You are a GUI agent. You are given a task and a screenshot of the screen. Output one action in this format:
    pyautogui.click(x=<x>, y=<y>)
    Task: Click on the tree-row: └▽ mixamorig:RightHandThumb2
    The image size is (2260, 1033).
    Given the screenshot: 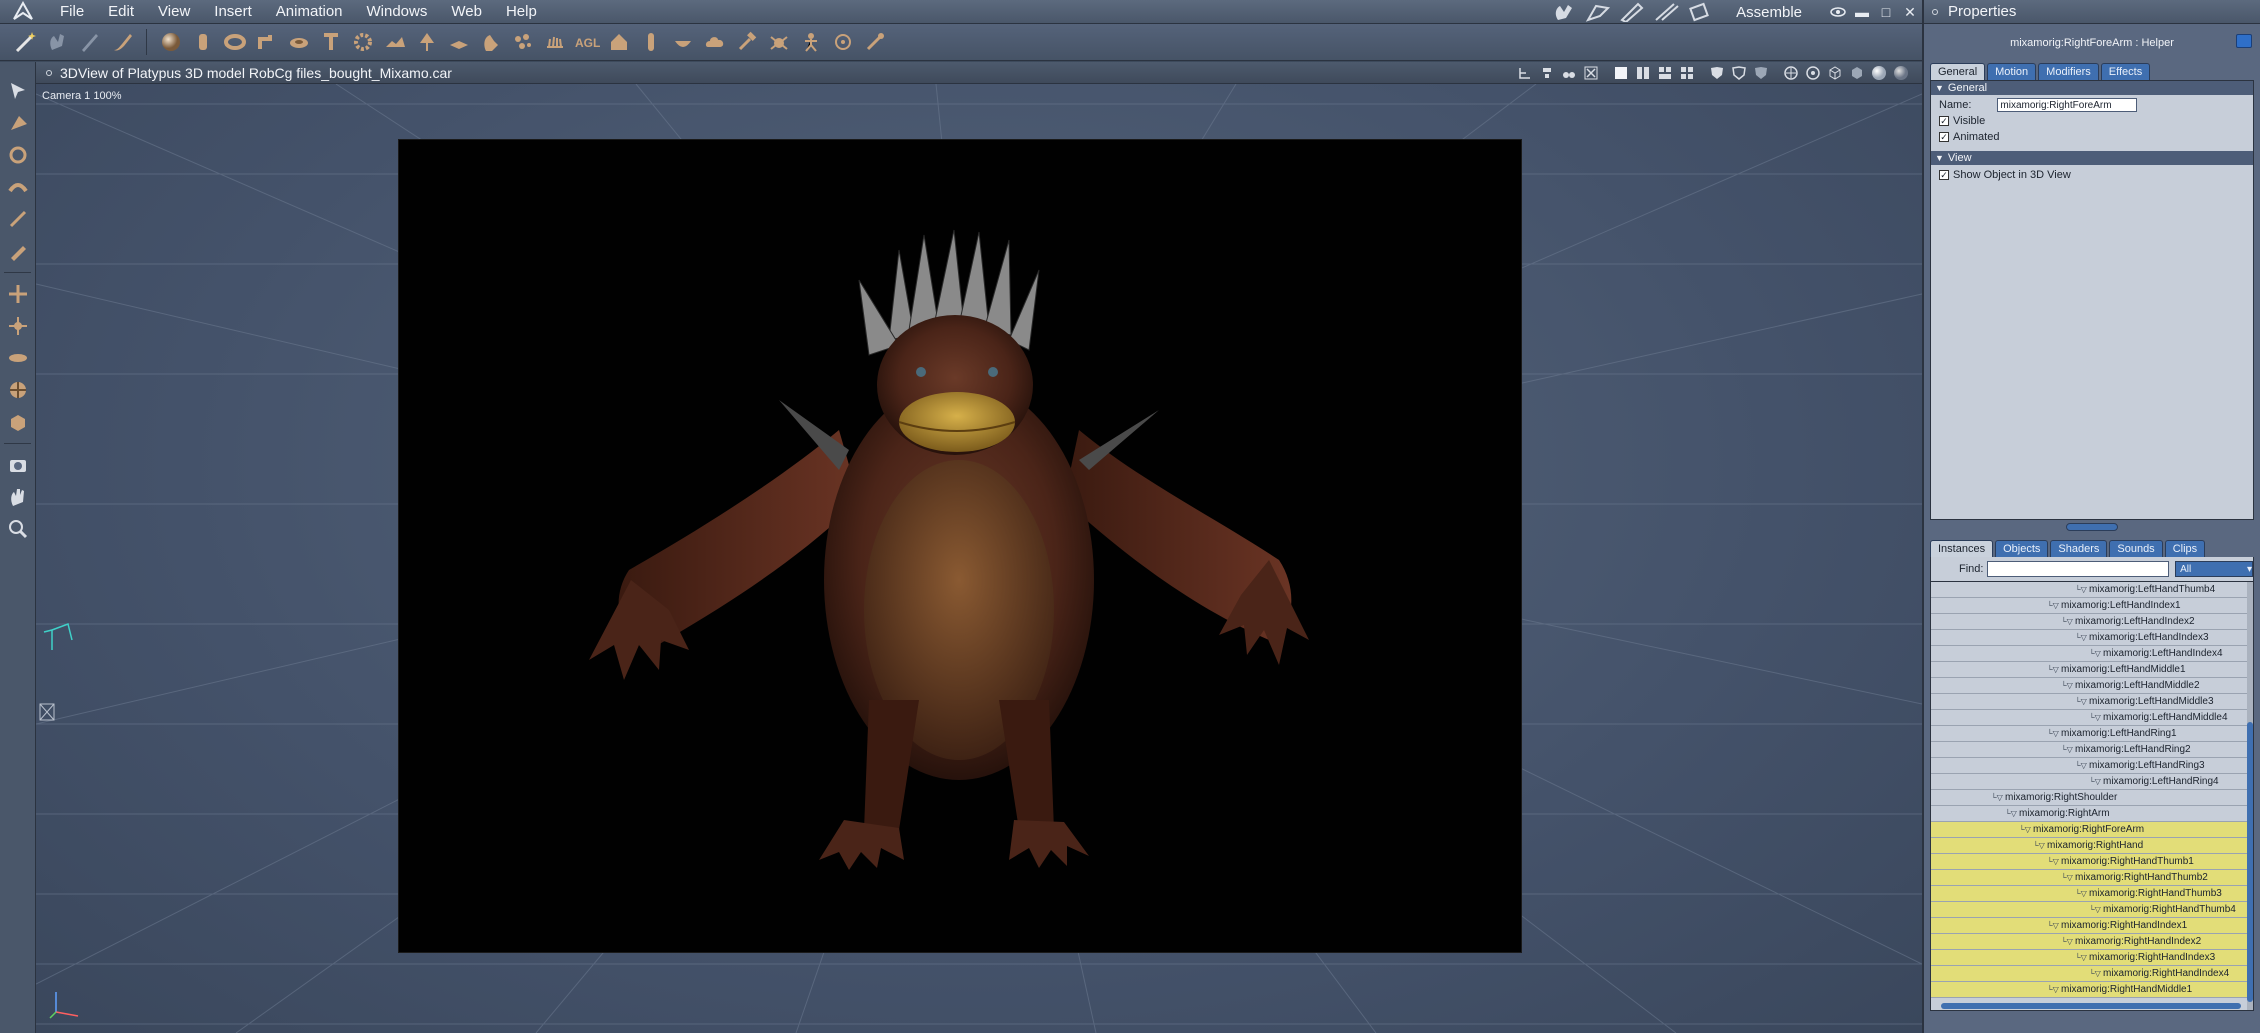 What is the action you would take?
    pyautogui.click(x=2092, y=878)
    